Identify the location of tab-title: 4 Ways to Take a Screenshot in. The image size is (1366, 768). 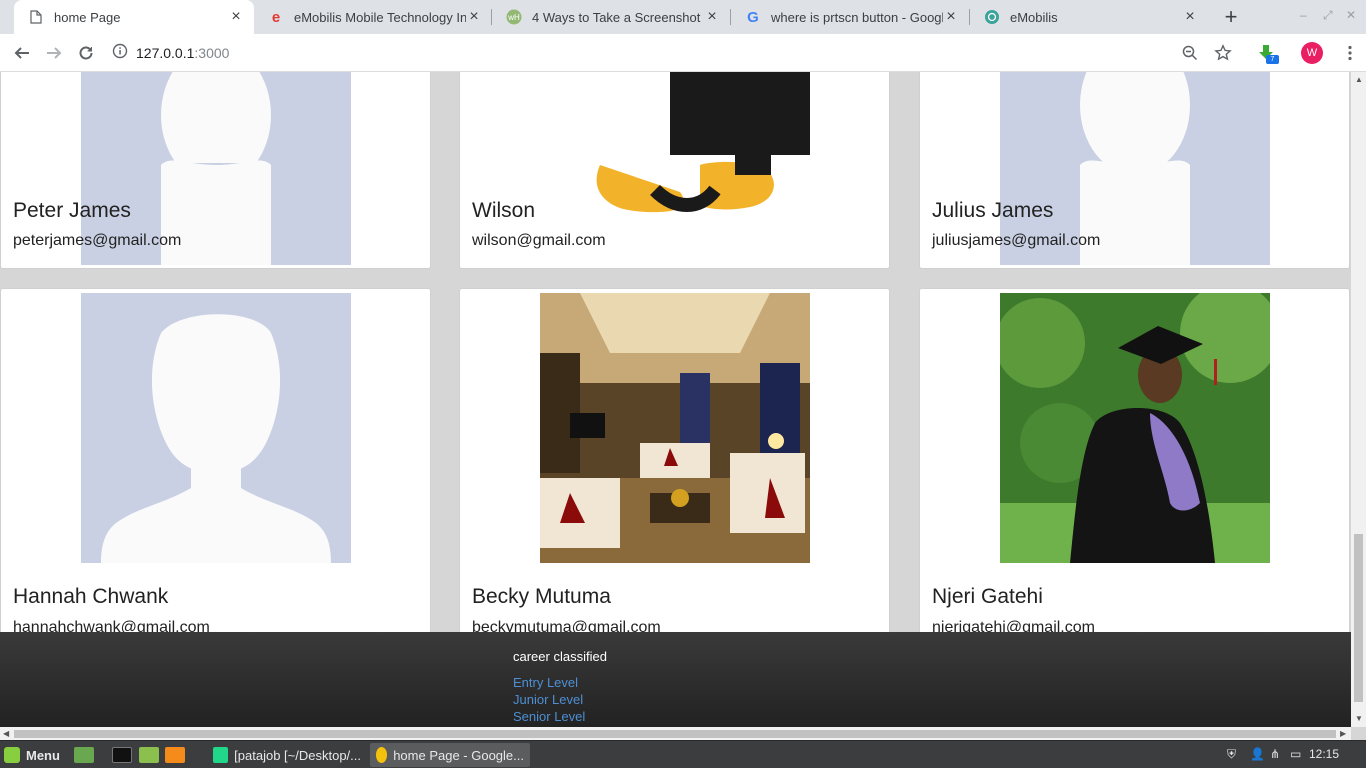
(618, 17).